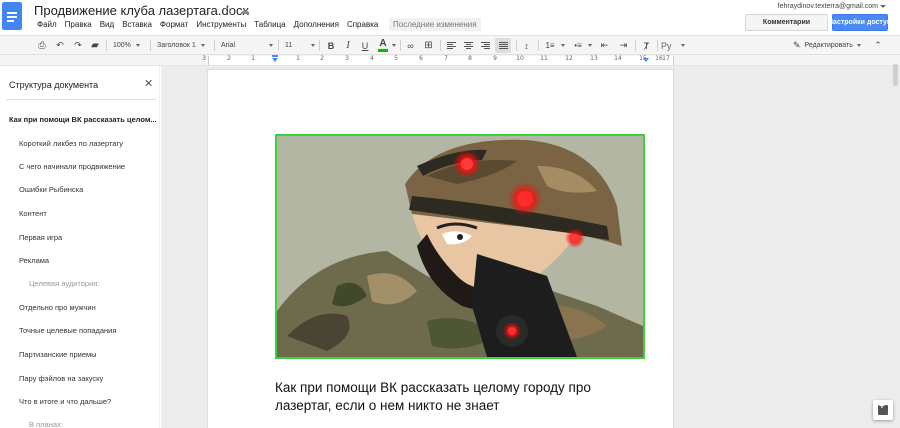 This screenshot has width=900, height=428. Describe the element at coordinates (67, 330) in the screenshot. I see `outline-item: Точные целевые попадания` at that location.